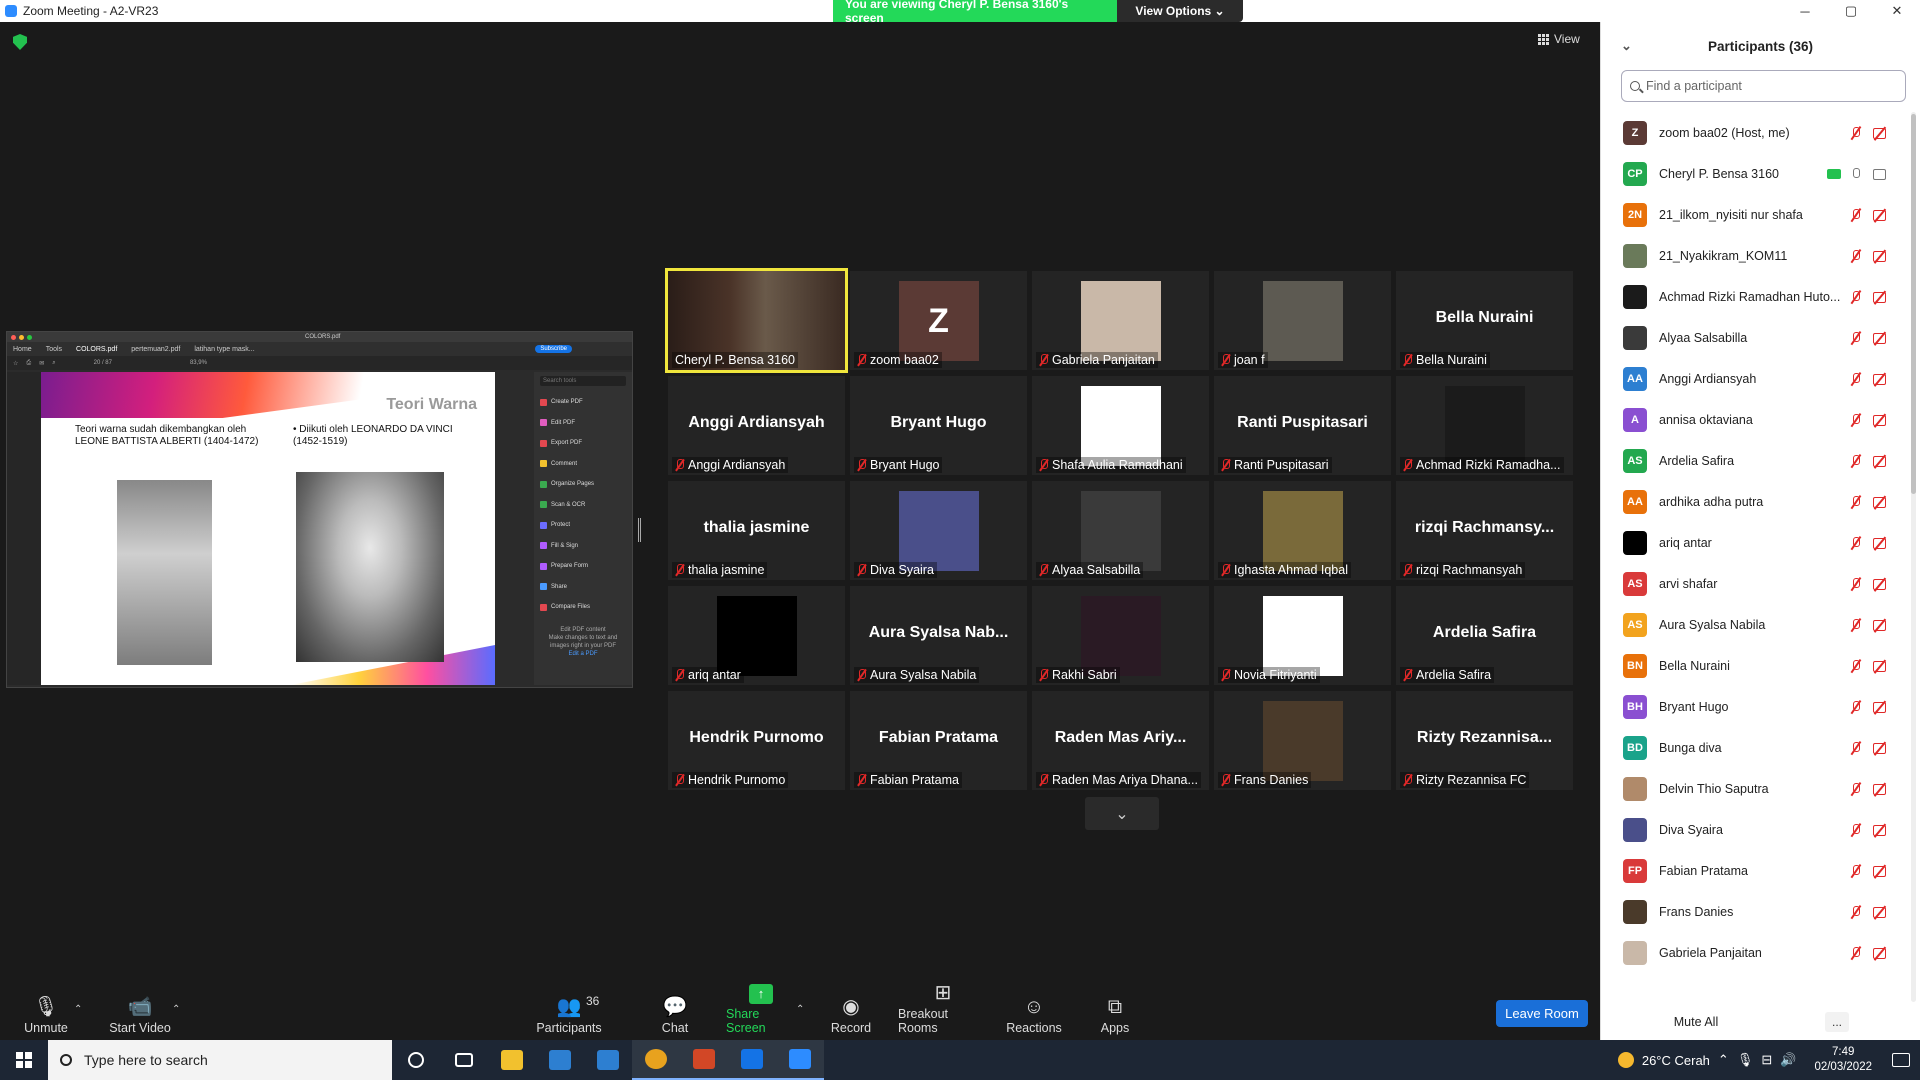 Image resolution: width=1920 pixels, height=1080 pixels. What do you see at coordinates (1901, 1060) in the screenshot?
I see `notification-icon` at bounding box center [1901, 1060].